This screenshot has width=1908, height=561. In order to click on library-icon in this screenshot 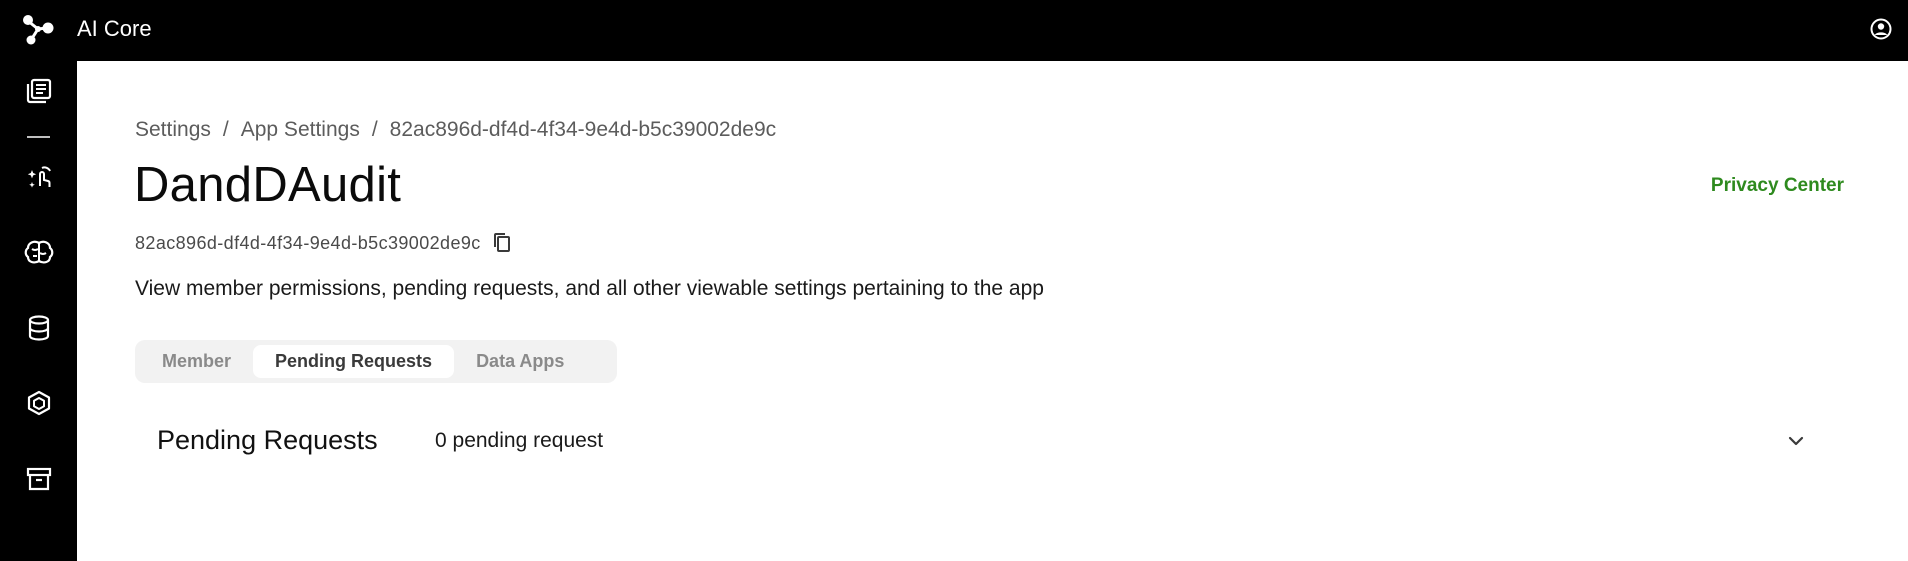, I will do `click(39, 93)`.